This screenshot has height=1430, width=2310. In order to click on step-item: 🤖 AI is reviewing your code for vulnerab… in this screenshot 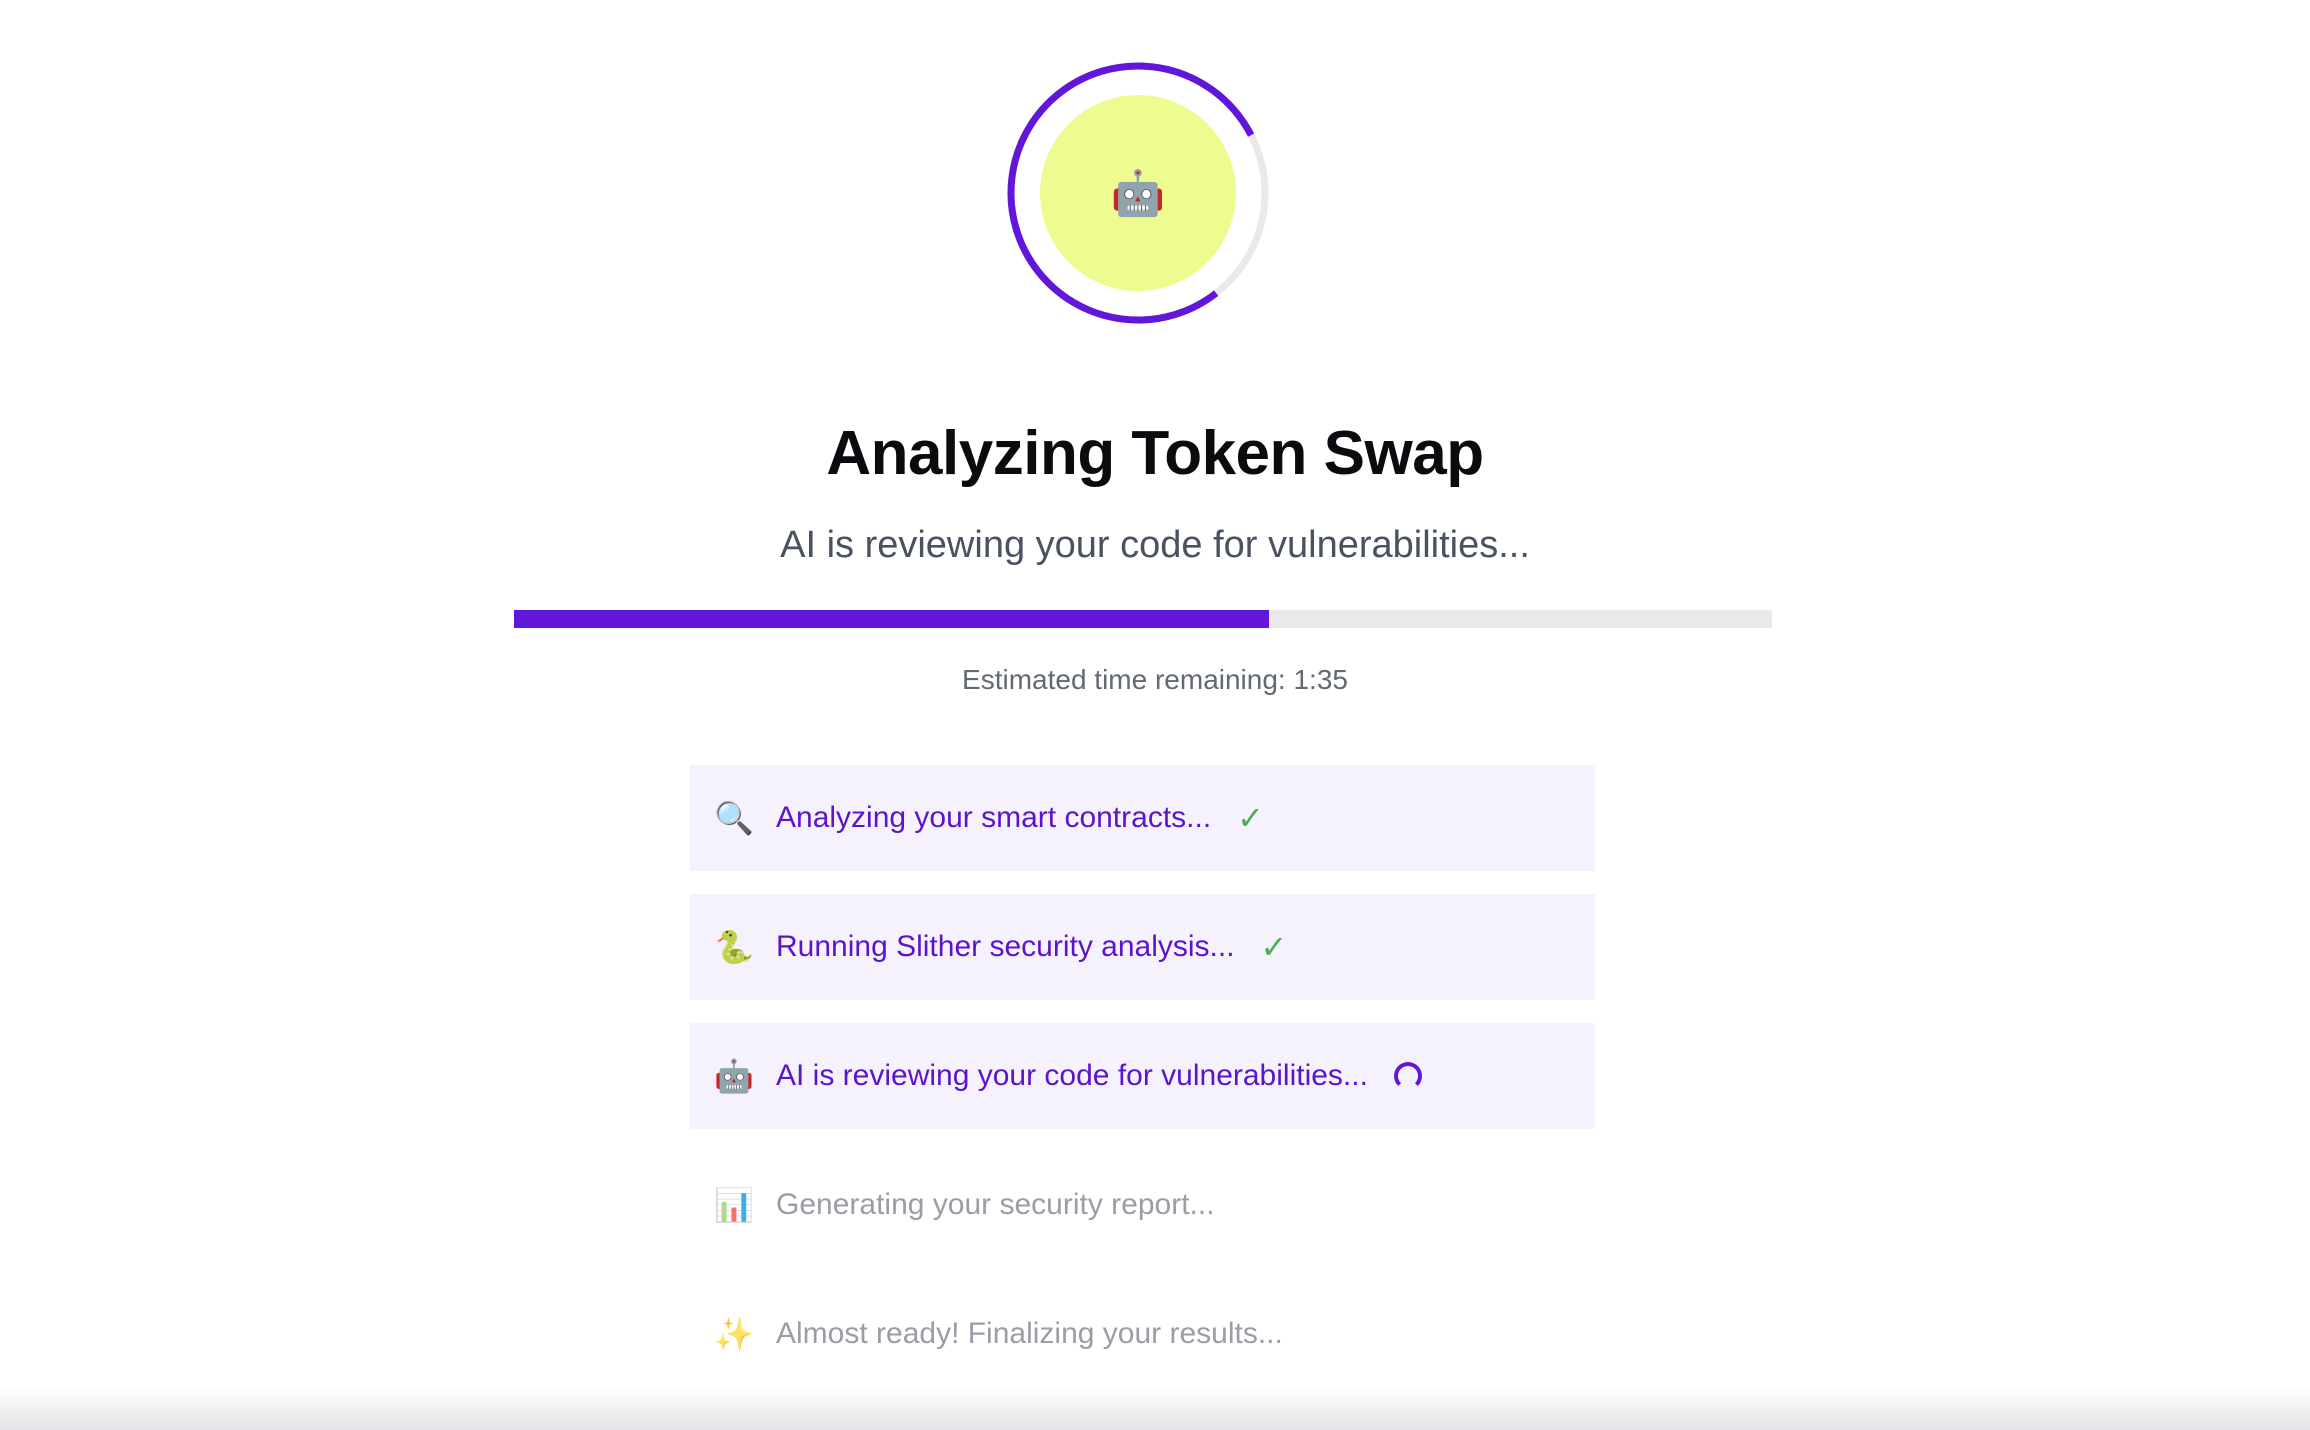, I will do `click(1142, 1076)`.